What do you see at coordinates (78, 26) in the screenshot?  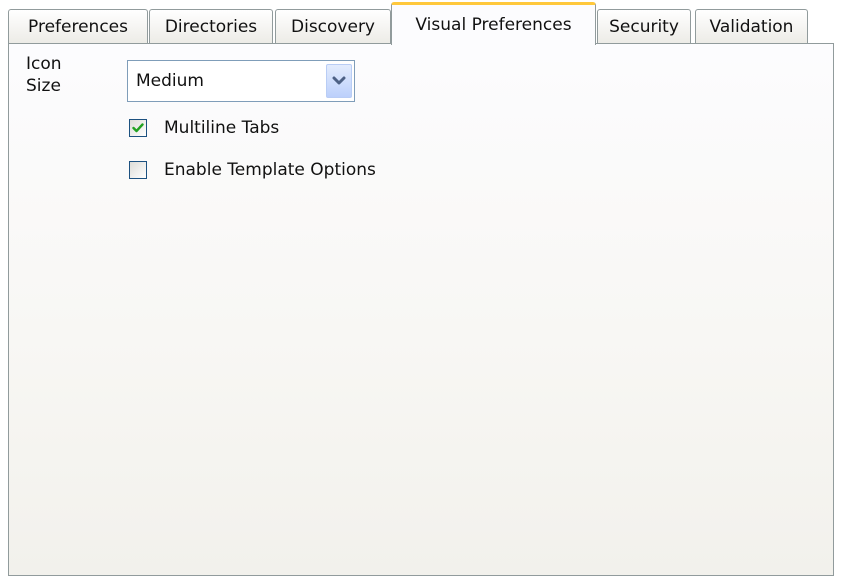 I see `tab-preferences: Preferences` at bounding box center [78, 26].